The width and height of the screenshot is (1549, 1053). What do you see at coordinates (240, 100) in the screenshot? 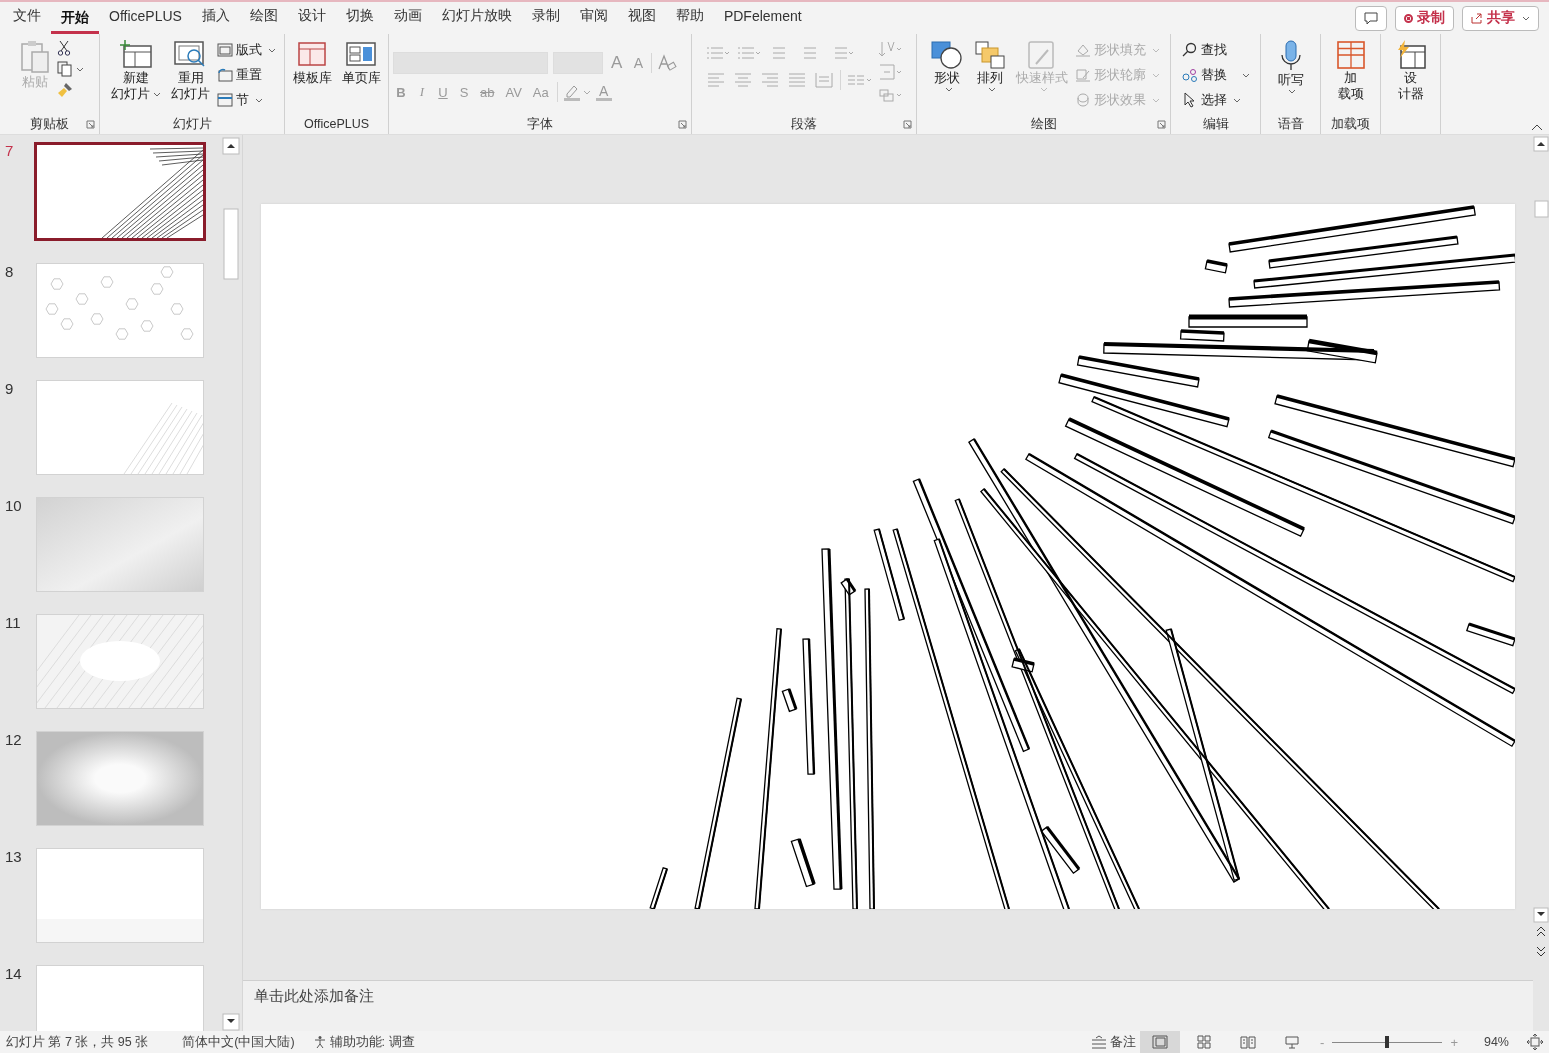
I see `section-button: 节` at bounding box center [240, 100].